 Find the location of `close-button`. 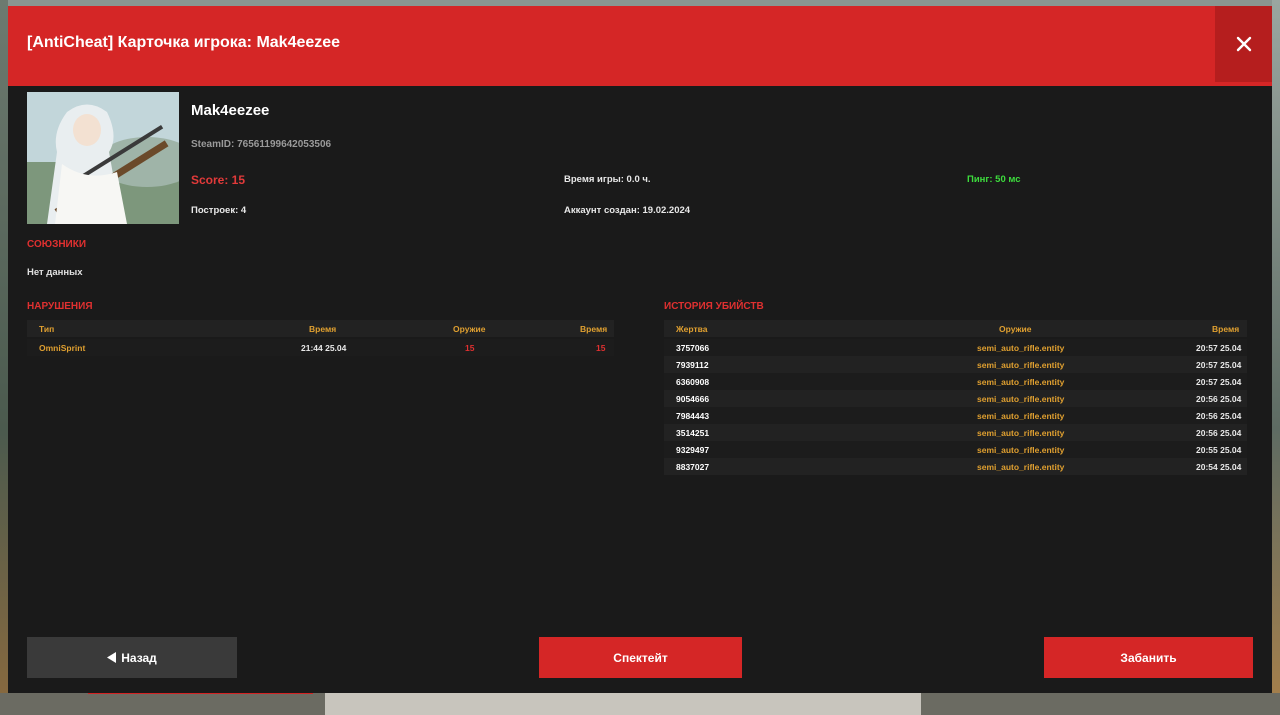

close-button is located at coordinates (1243, 44).